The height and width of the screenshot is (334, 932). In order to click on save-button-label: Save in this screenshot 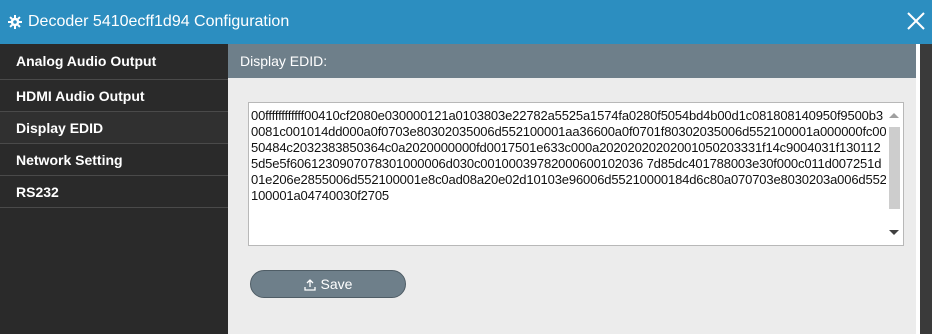, I will do `click(336, 284)`.